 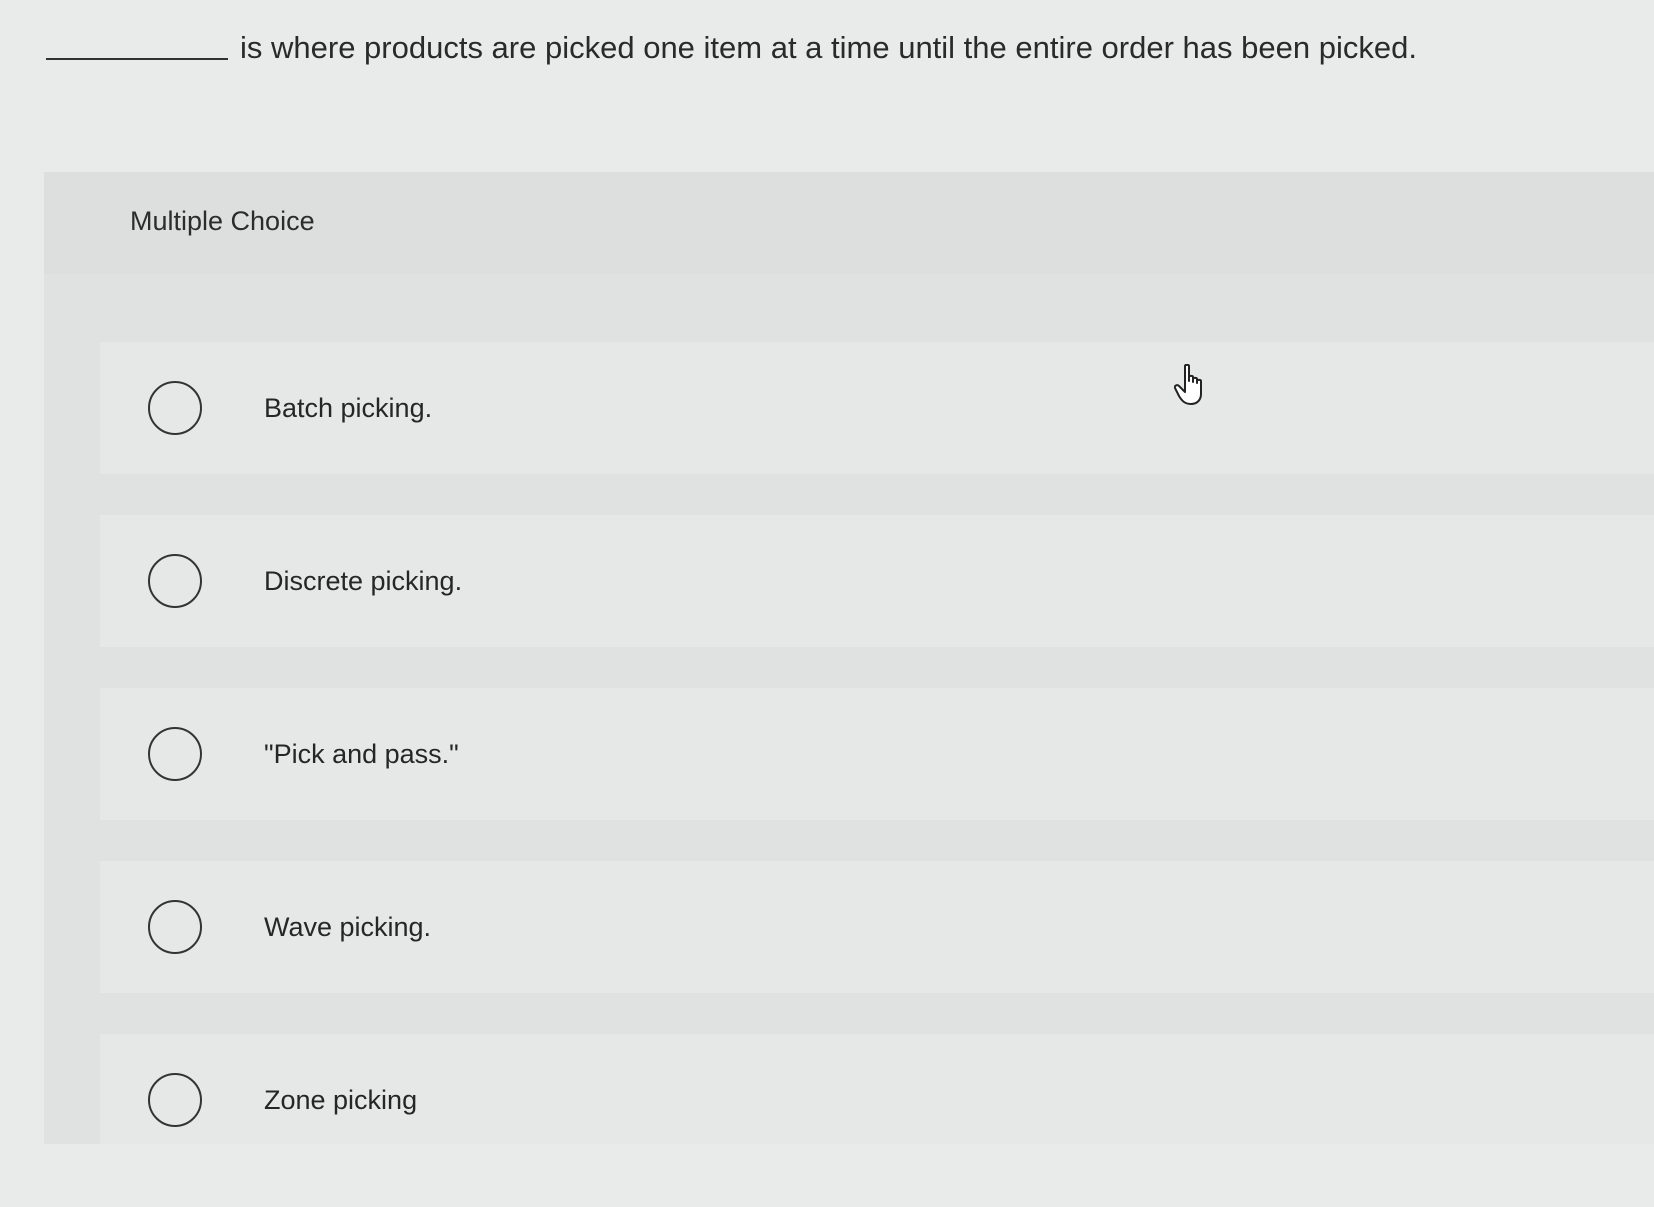 What do you see at coordinates (341, 1099) in the screenshot?
I see `option-label: Zone picking` at bounding box center [341, 1099].